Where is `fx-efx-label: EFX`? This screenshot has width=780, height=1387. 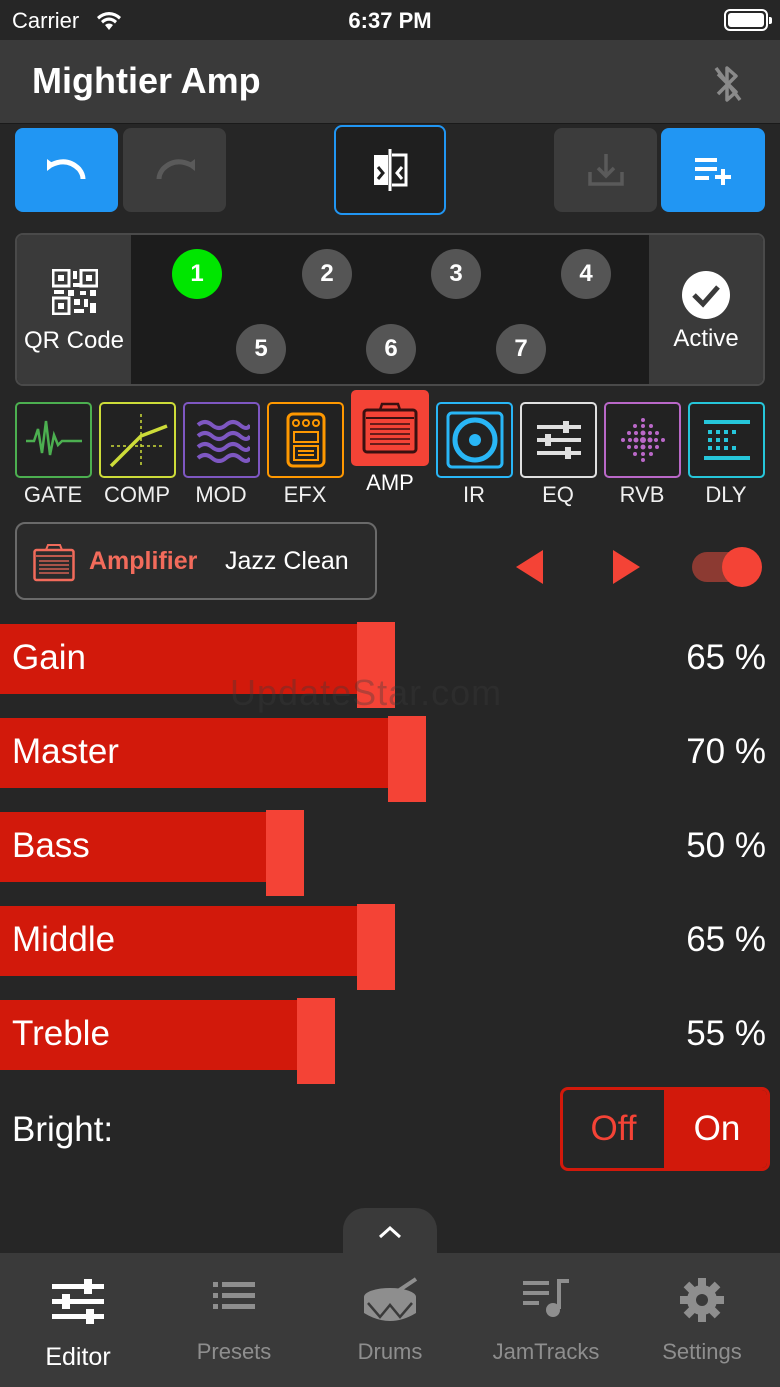 fx-efx-label: EFX is located at coordinates (305, 494).